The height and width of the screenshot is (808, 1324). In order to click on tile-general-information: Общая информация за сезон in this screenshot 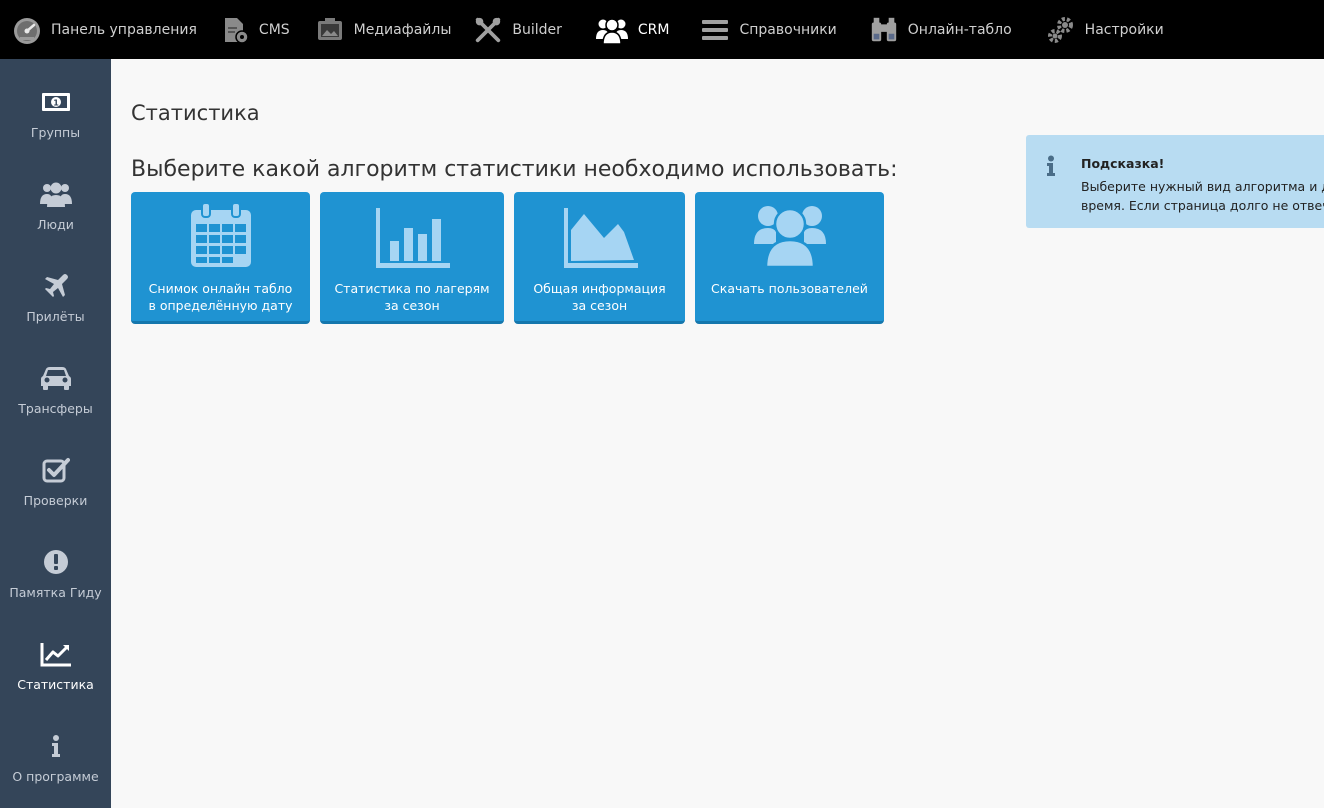, I will do `click(599, 258)`.